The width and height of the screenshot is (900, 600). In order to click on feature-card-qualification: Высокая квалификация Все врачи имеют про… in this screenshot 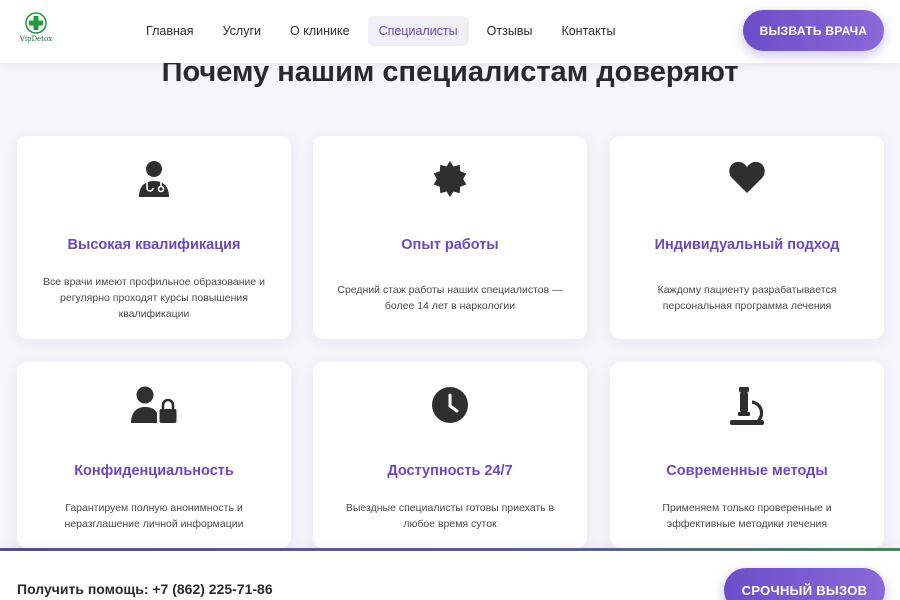, I will do `click(154, 237)`.